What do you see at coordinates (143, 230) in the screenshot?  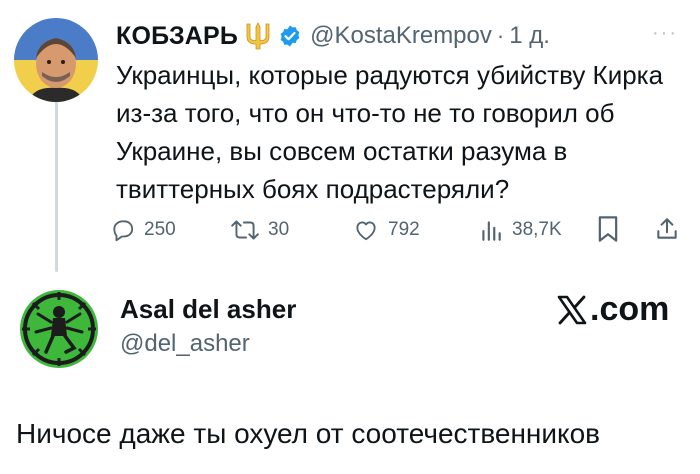 I see `reply-button: 250` at bounding box center [143, 230].